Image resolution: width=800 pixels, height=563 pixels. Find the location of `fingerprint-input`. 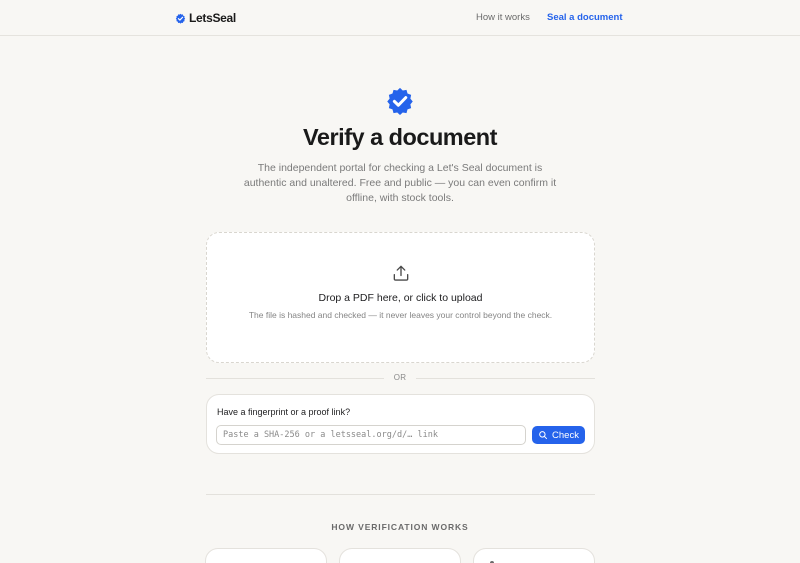

fingerprint-input is located at coordinates (371, 435).